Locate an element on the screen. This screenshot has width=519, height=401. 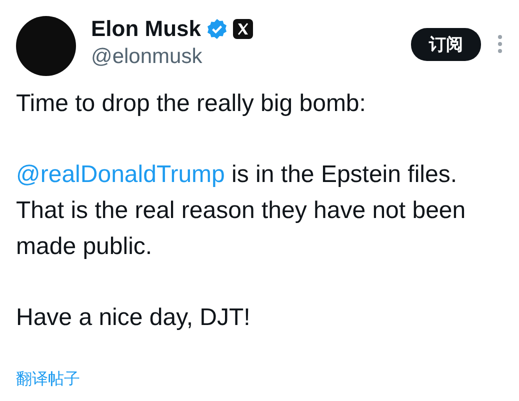
translate-link: 翻译帖子 is located at coordinates (48, 379).